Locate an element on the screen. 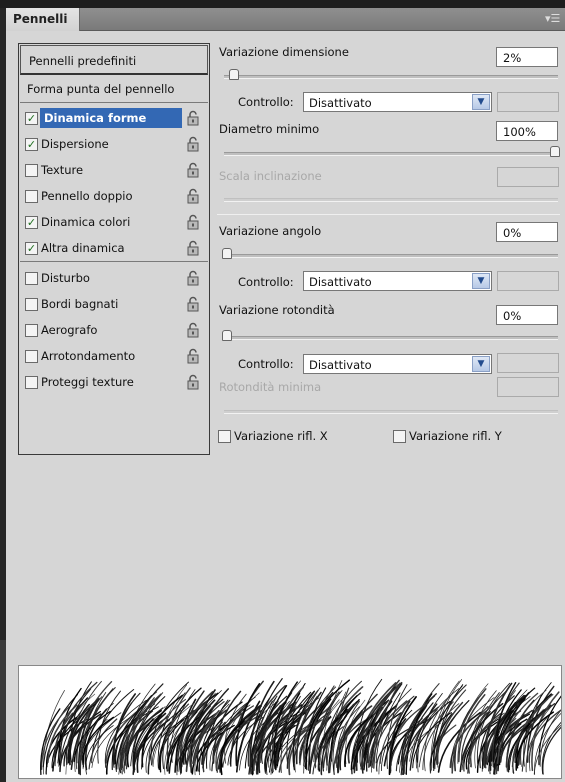 Image resolution: width=565 pixels, height=782 pixels. flip-y-label: Variazione rifl. Y is located at coordinates (455, 436).